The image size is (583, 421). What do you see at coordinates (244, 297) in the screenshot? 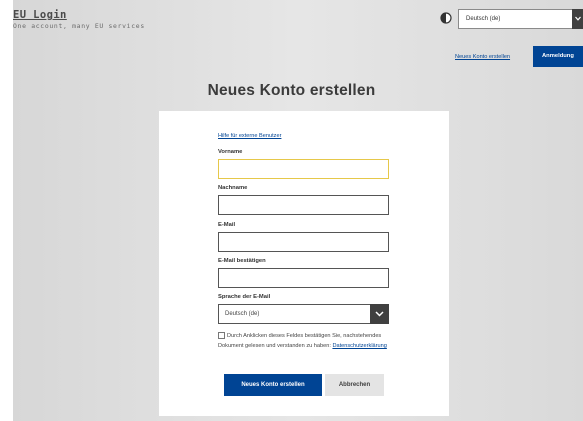
I see `email-language-label: Sprache der E-Mail` at bounding box center [244, 297].